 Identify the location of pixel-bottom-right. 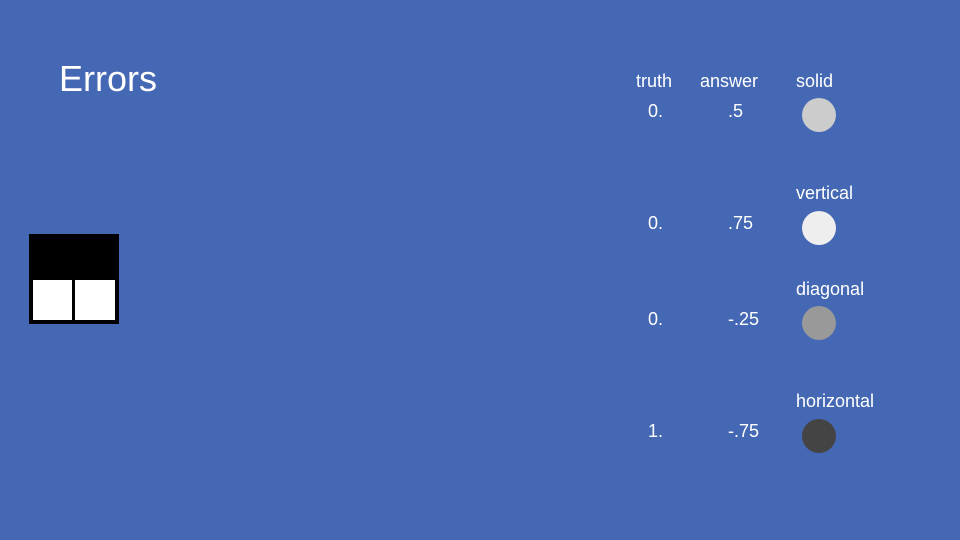
(95, 300).